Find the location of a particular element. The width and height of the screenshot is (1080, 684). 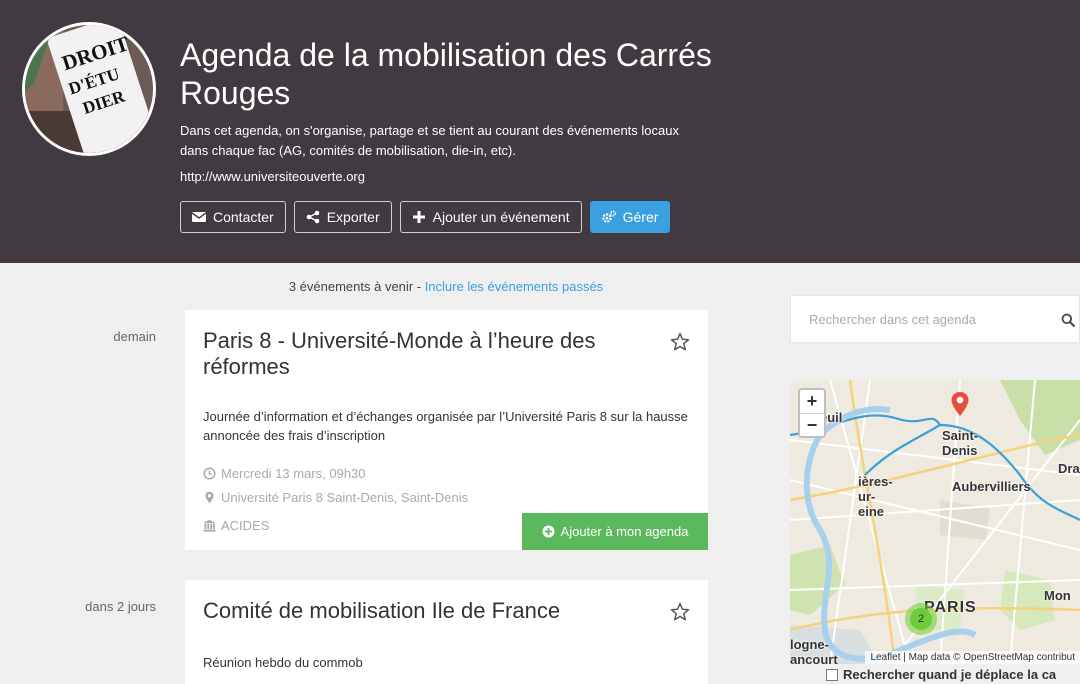

events-count-text: 3 événements à venir - is located at coordinates (356, 286).